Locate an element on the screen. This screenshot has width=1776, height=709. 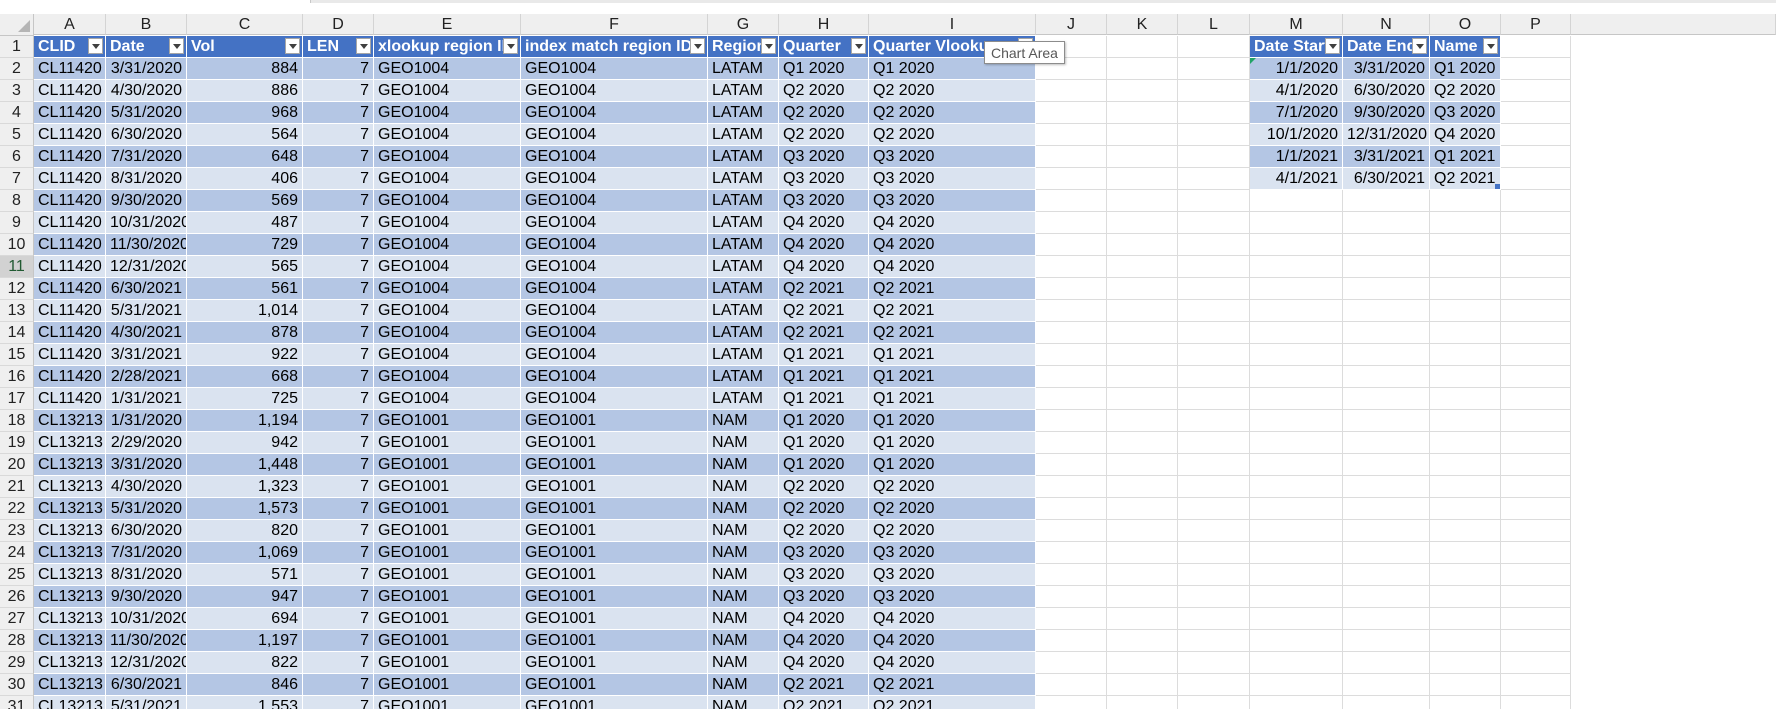
cell-d14: 7 is located at coordinates (338, 333).